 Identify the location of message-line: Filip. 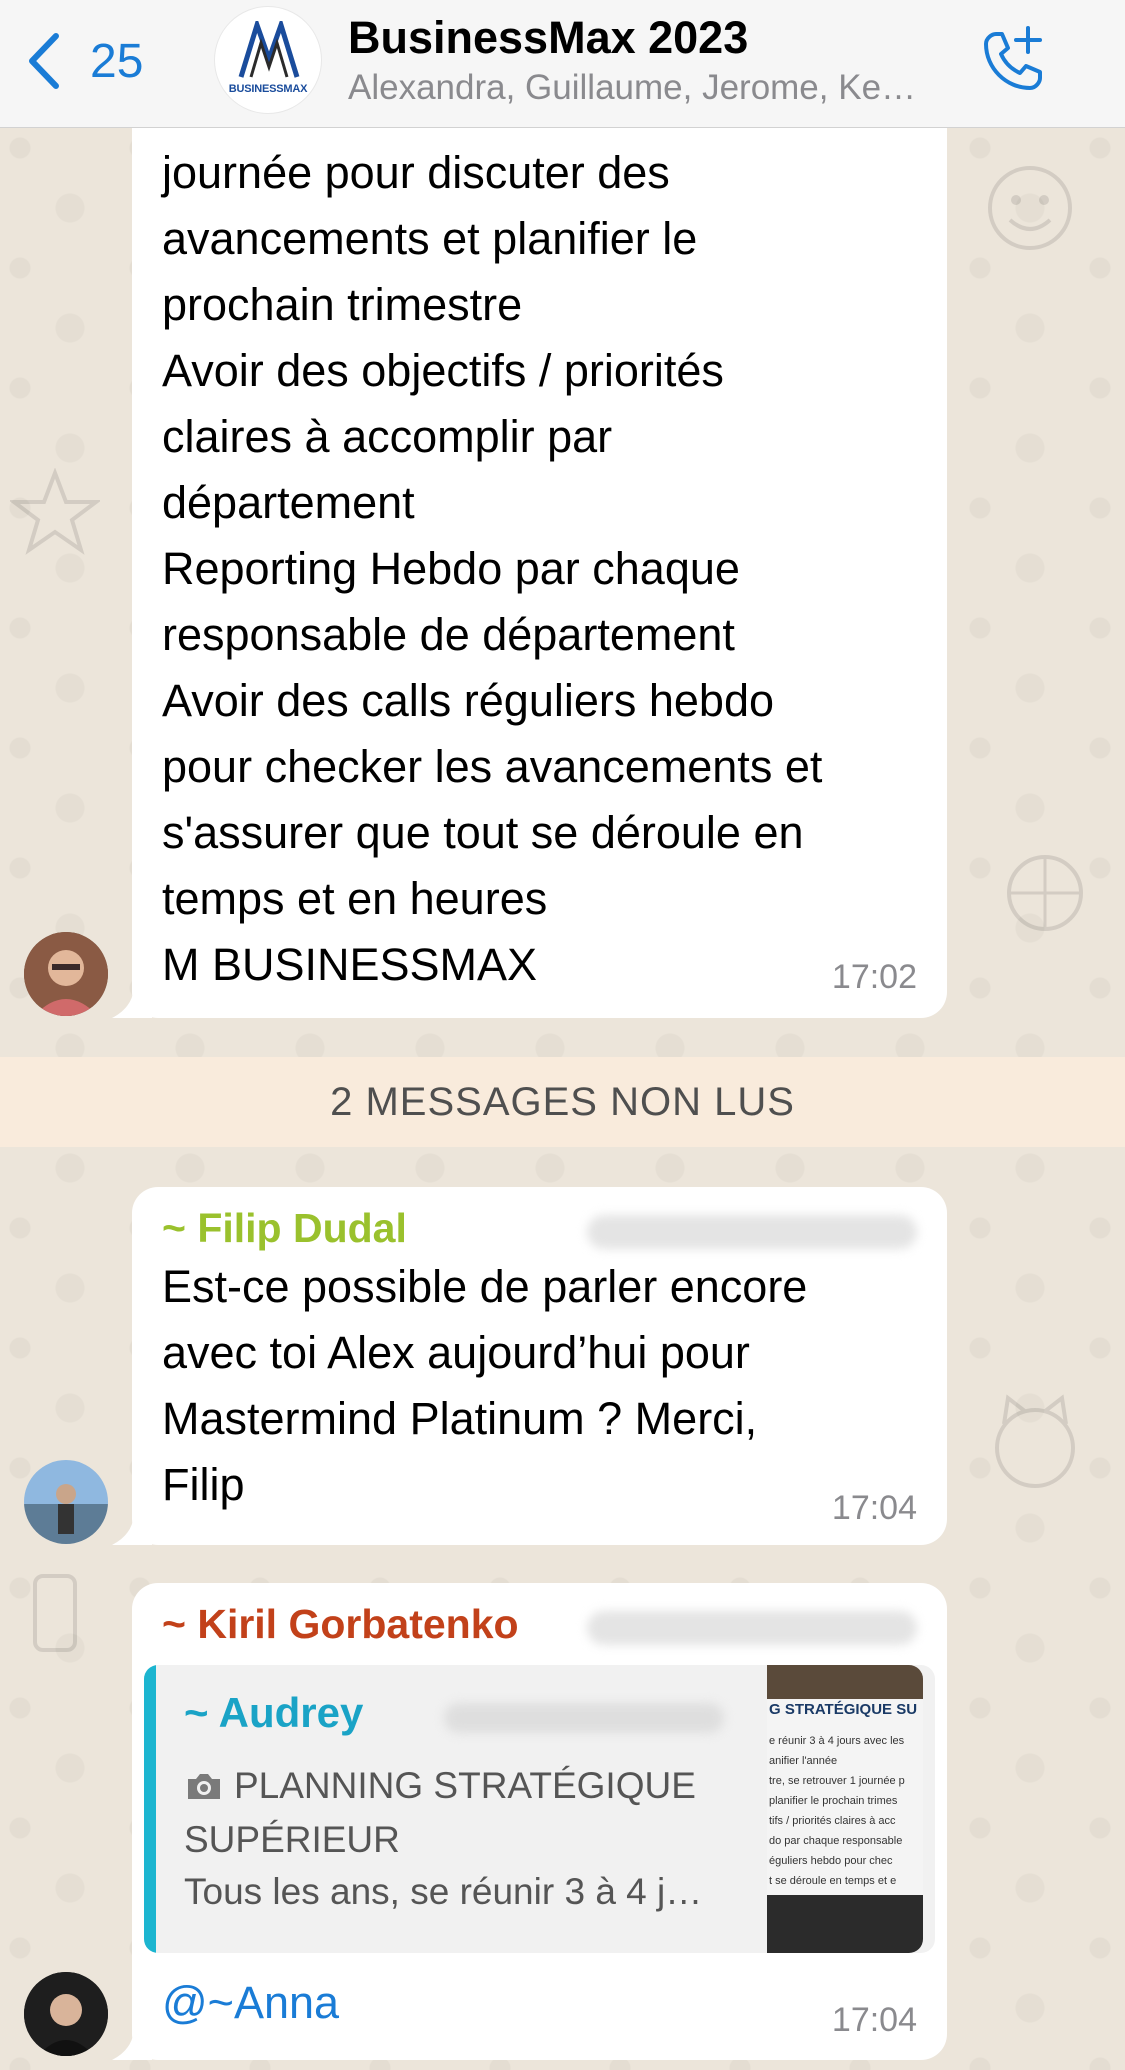
(203, 1484).